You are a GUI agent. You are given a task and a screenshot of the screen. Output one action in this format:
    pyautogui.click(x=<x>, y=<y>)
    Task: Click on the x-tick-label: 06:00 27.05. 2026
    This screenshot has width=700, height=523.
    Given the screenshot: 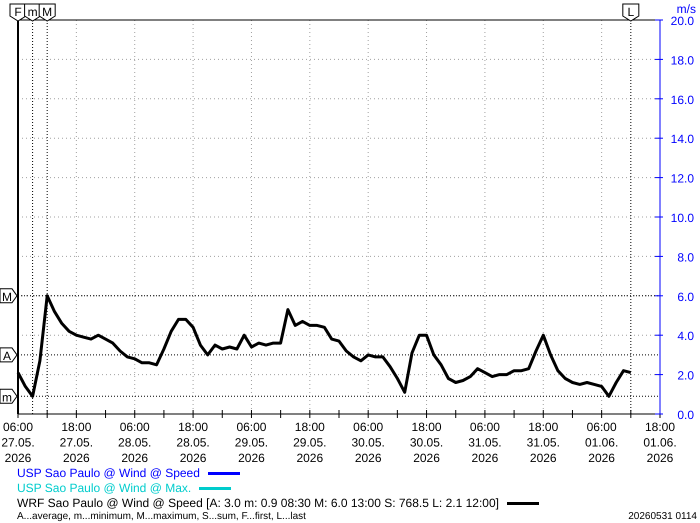 What is the action you would take?
    pyautogui.click(x=18, y=442)
    